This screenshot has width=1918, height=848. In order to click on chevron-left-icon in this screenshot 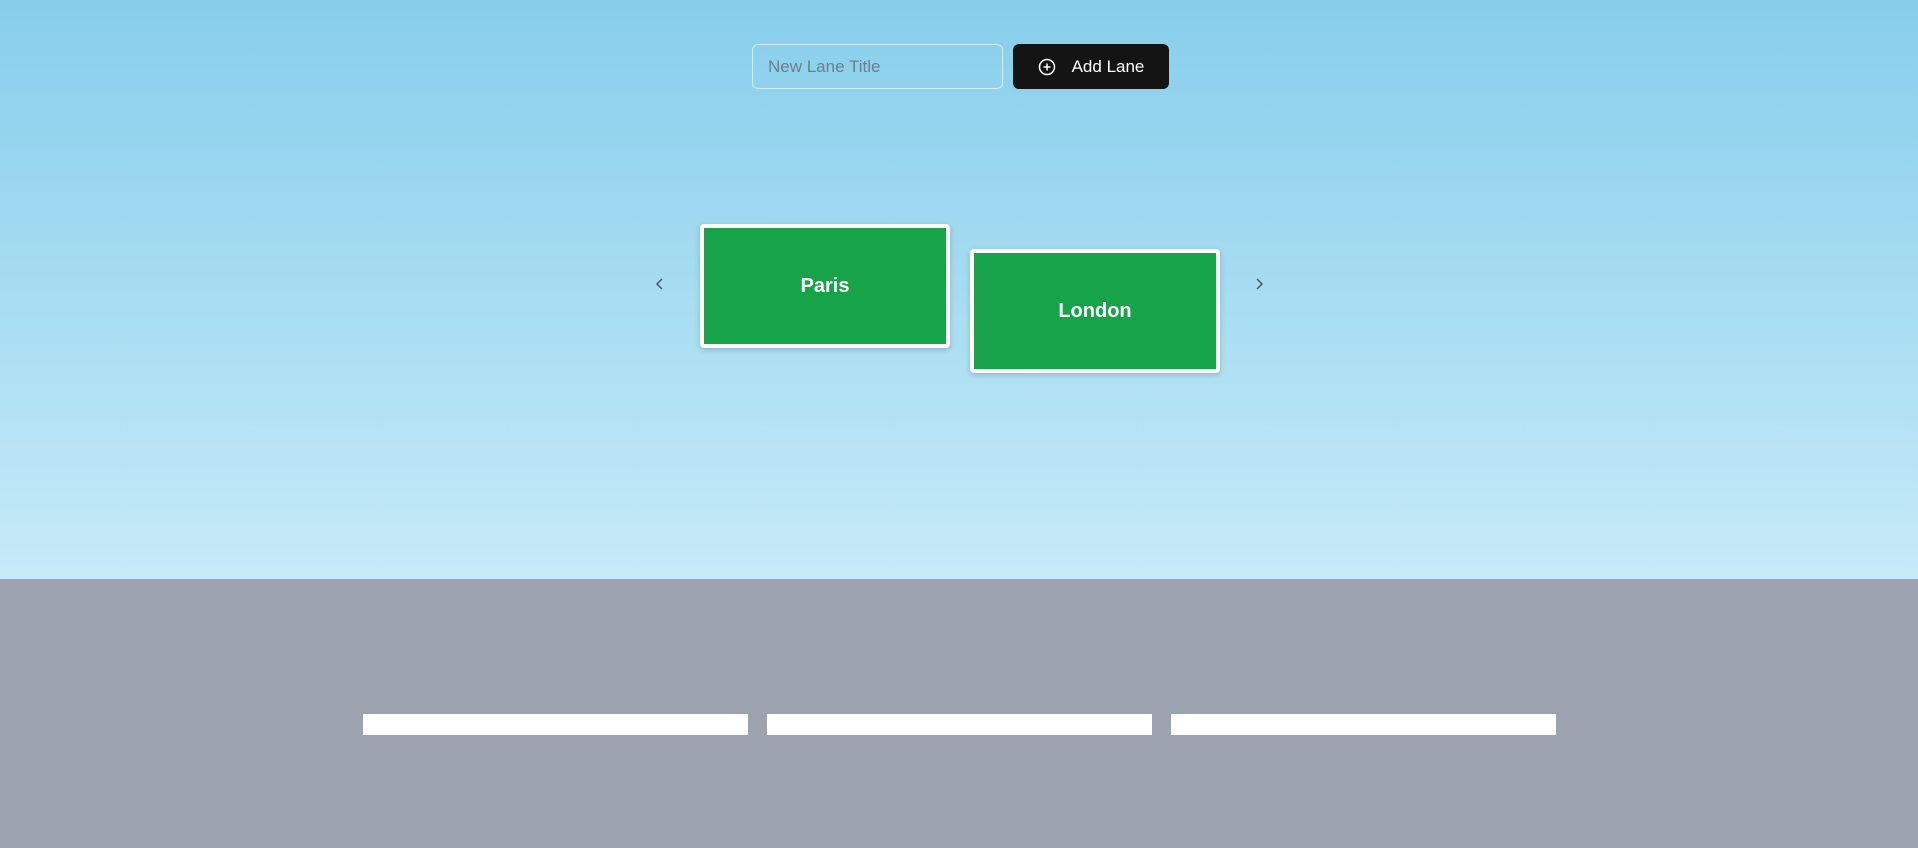, I will do `click(660, 286)`.